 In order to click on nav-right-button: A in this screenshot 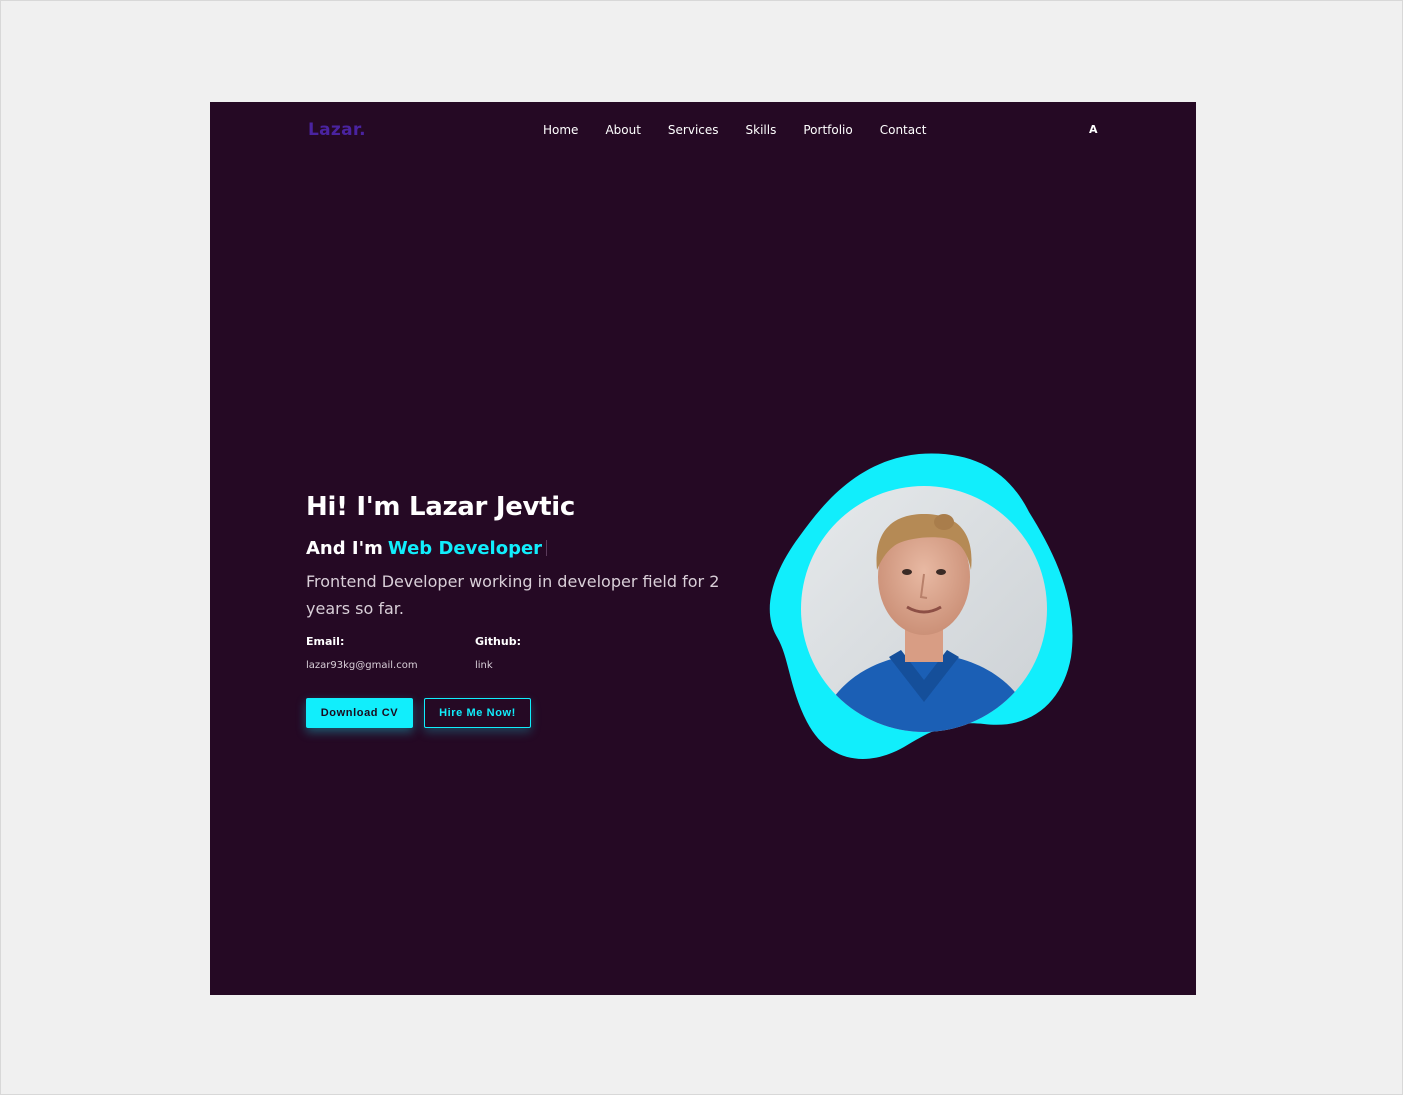, I will do `click(1093, 129)`.